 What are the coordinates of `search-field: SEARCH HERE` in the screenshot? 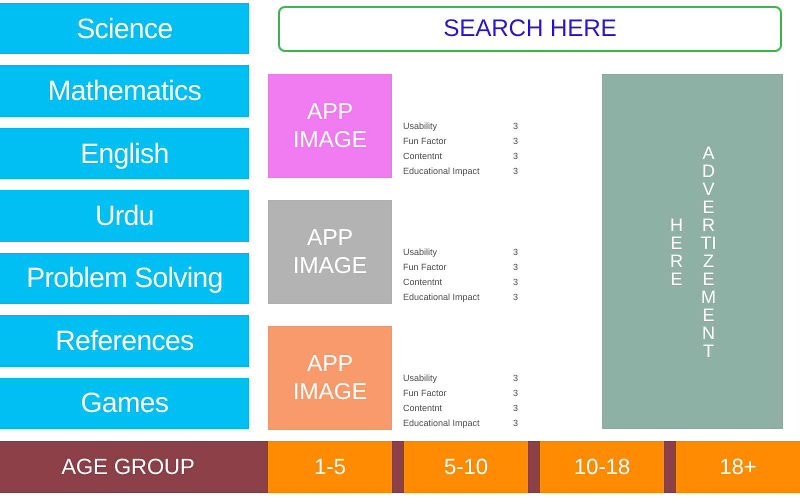 It's located at (530, 29).